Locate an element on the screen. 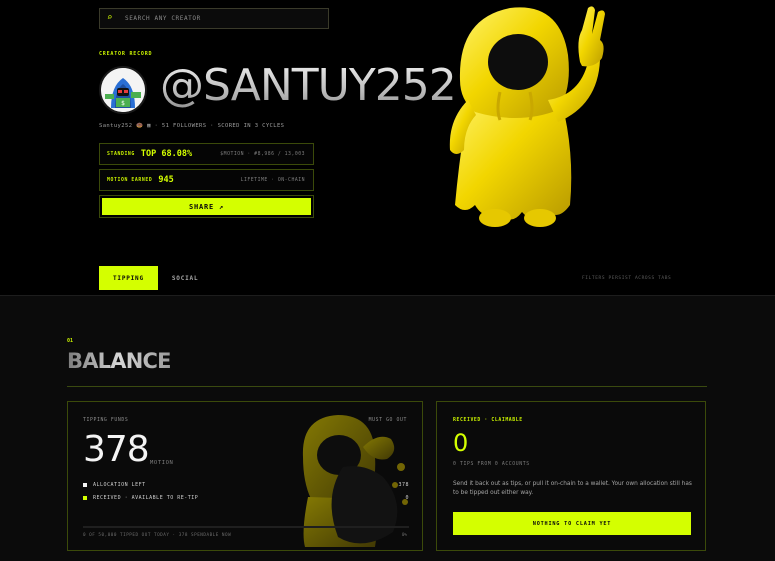 Image resolution: width=775 pixels, height=561 pixels. standing-label: STANDING is located at coordinates (121, 154).